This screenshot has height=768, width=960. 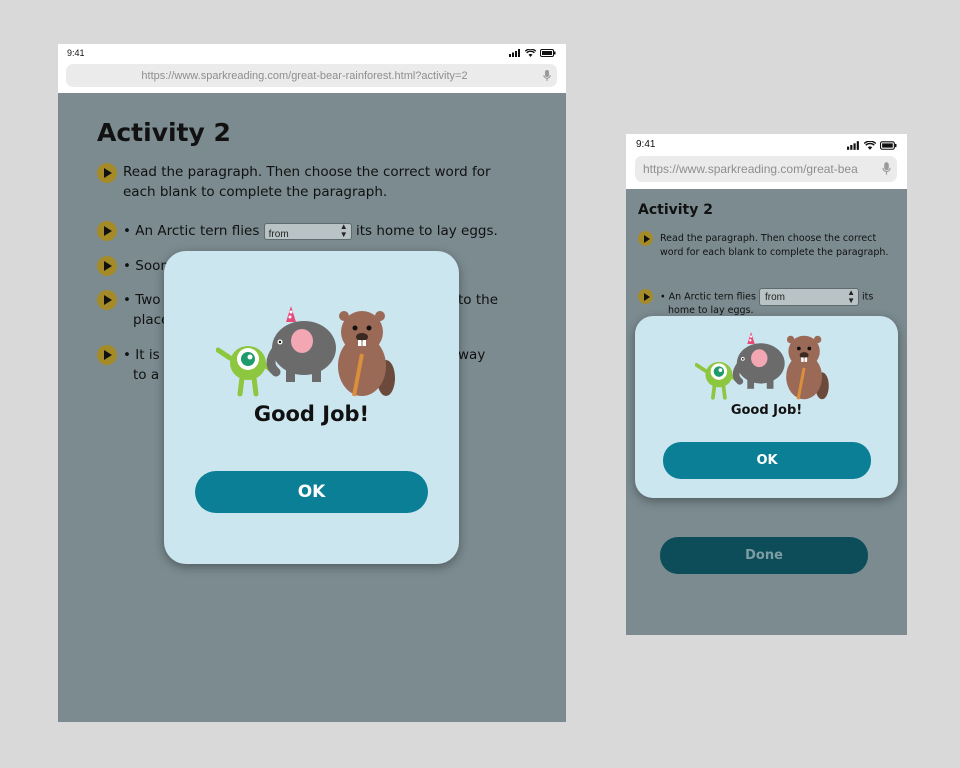 I want to click on sentence-4-right: way, so click(x=472, y=355).